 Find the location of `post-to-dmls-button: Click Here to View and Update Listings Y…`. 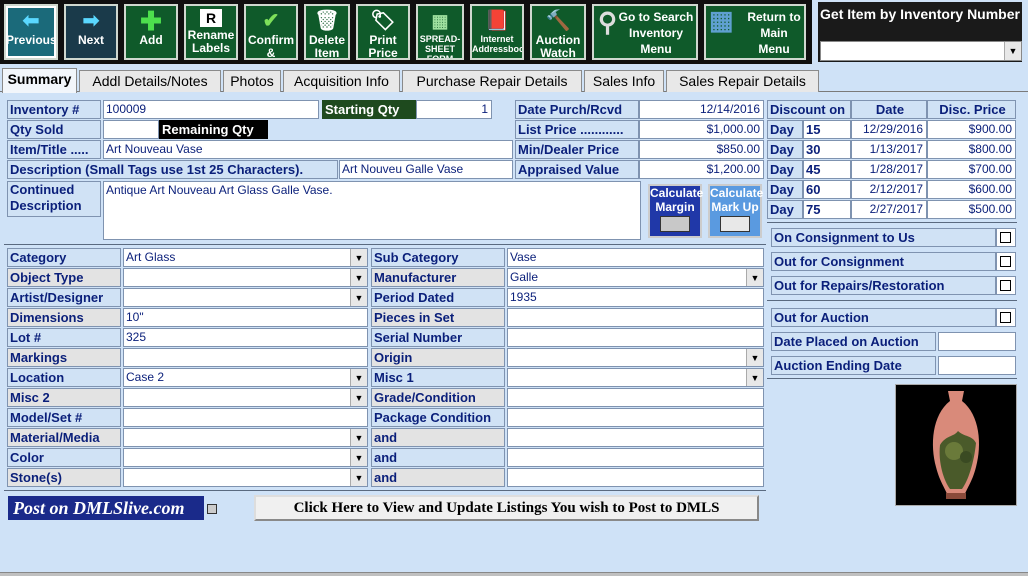

post-to-dmls-button: Click Here to View and Update Listings Y… is located at coordinates (506, 508).